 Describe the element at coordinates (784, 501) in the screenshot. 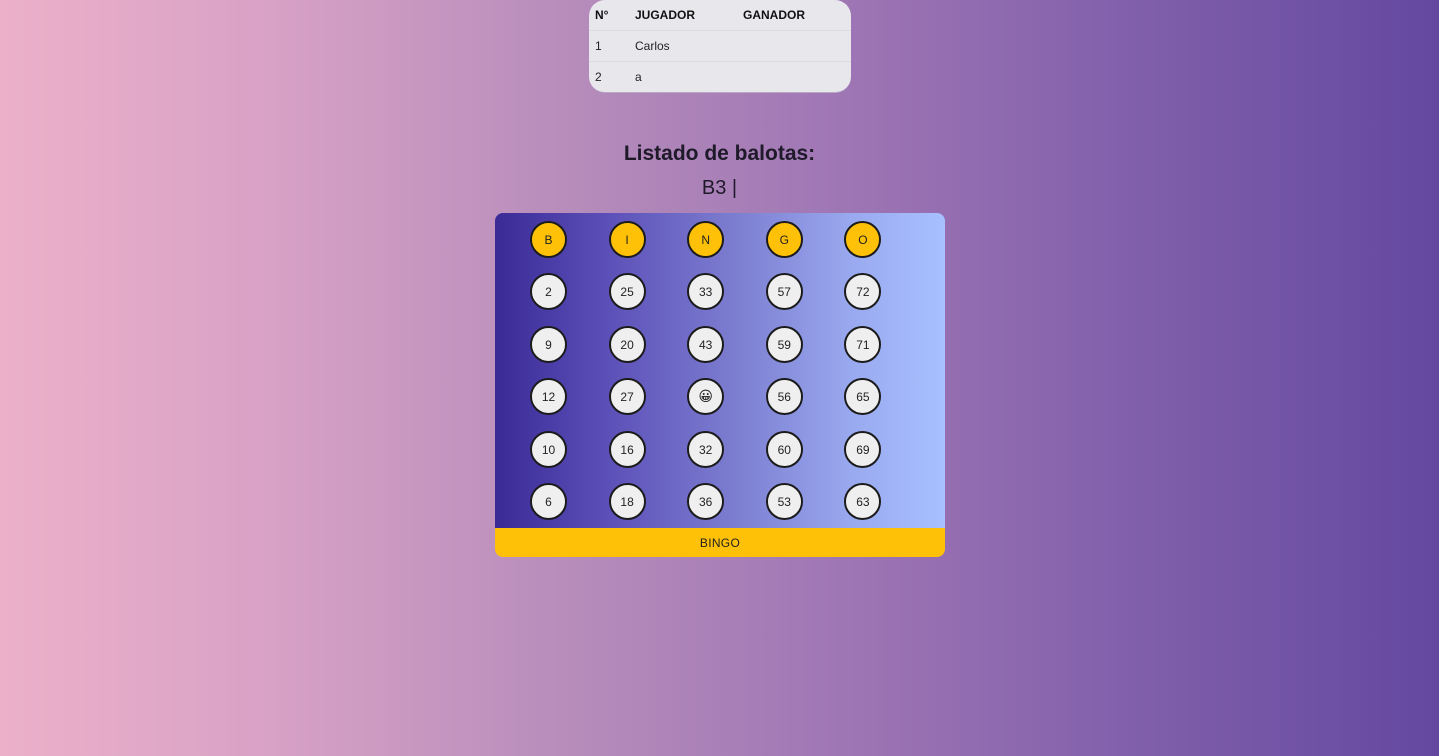

I see `card-cell: 53` at that location.